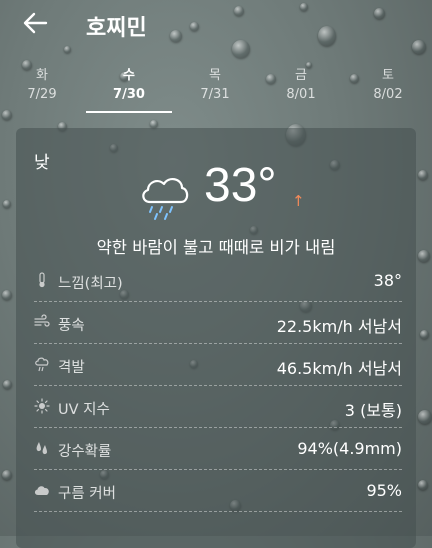 The image size is (432, 548). What do you see at coordinates (71, 326) in the screenshot?
I see `detail-label: 풍속` at bounding box center [71, 326].